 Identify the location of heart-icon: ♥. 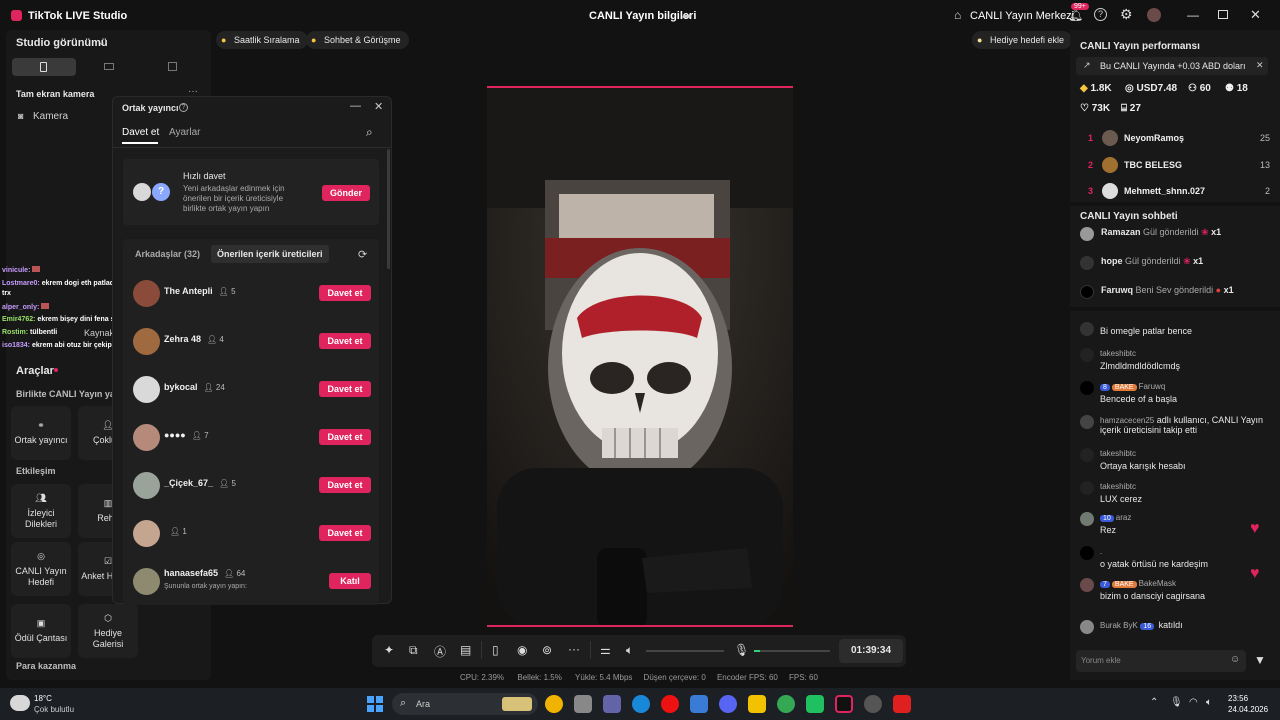
(1255, 573).